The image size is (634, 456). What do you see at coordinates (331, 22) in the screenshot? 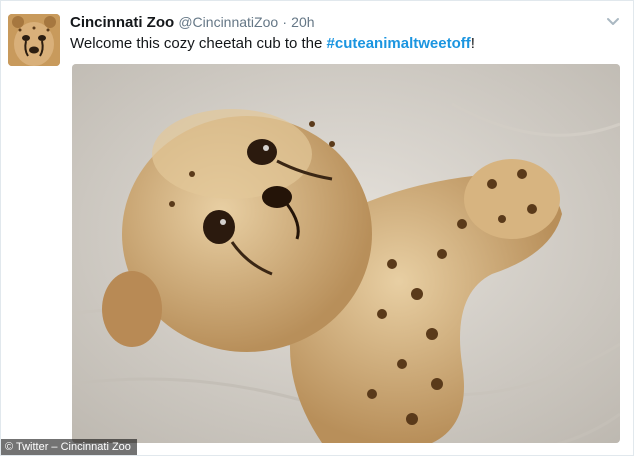
I see `tweet-header: Cincinnati Zoo @CincinnatiZoo · 20h` at bounding box center [331, 22].